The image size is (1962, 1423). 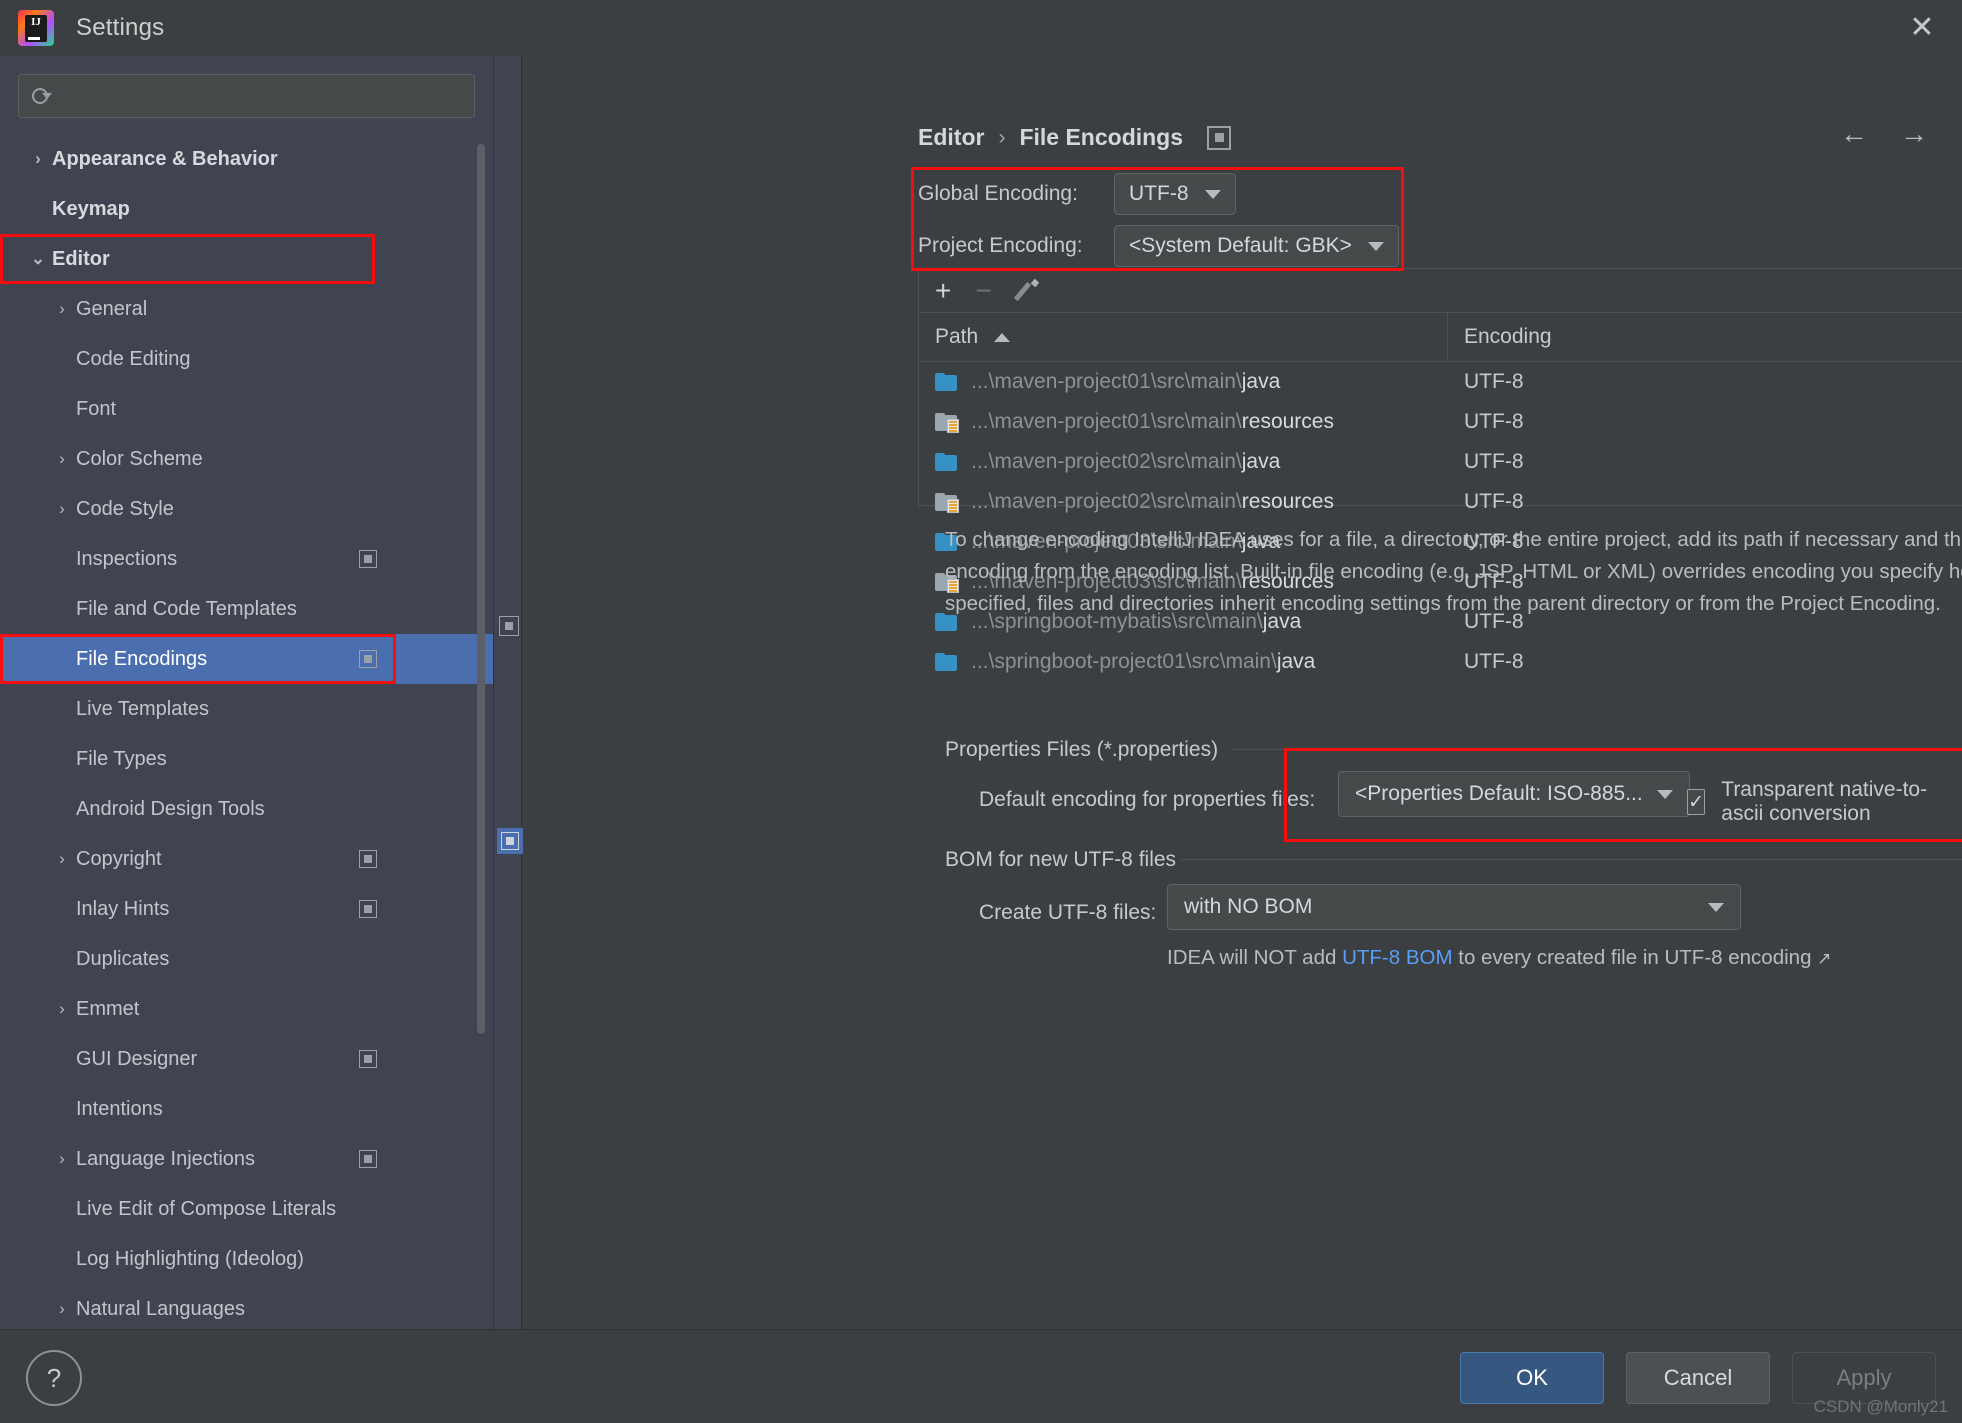 What do you see at coordinates (1454, 907) in the screenshot?
I see `create-utf8-files-dropdown: with NO BOM` at bounding box center [1454, 907].